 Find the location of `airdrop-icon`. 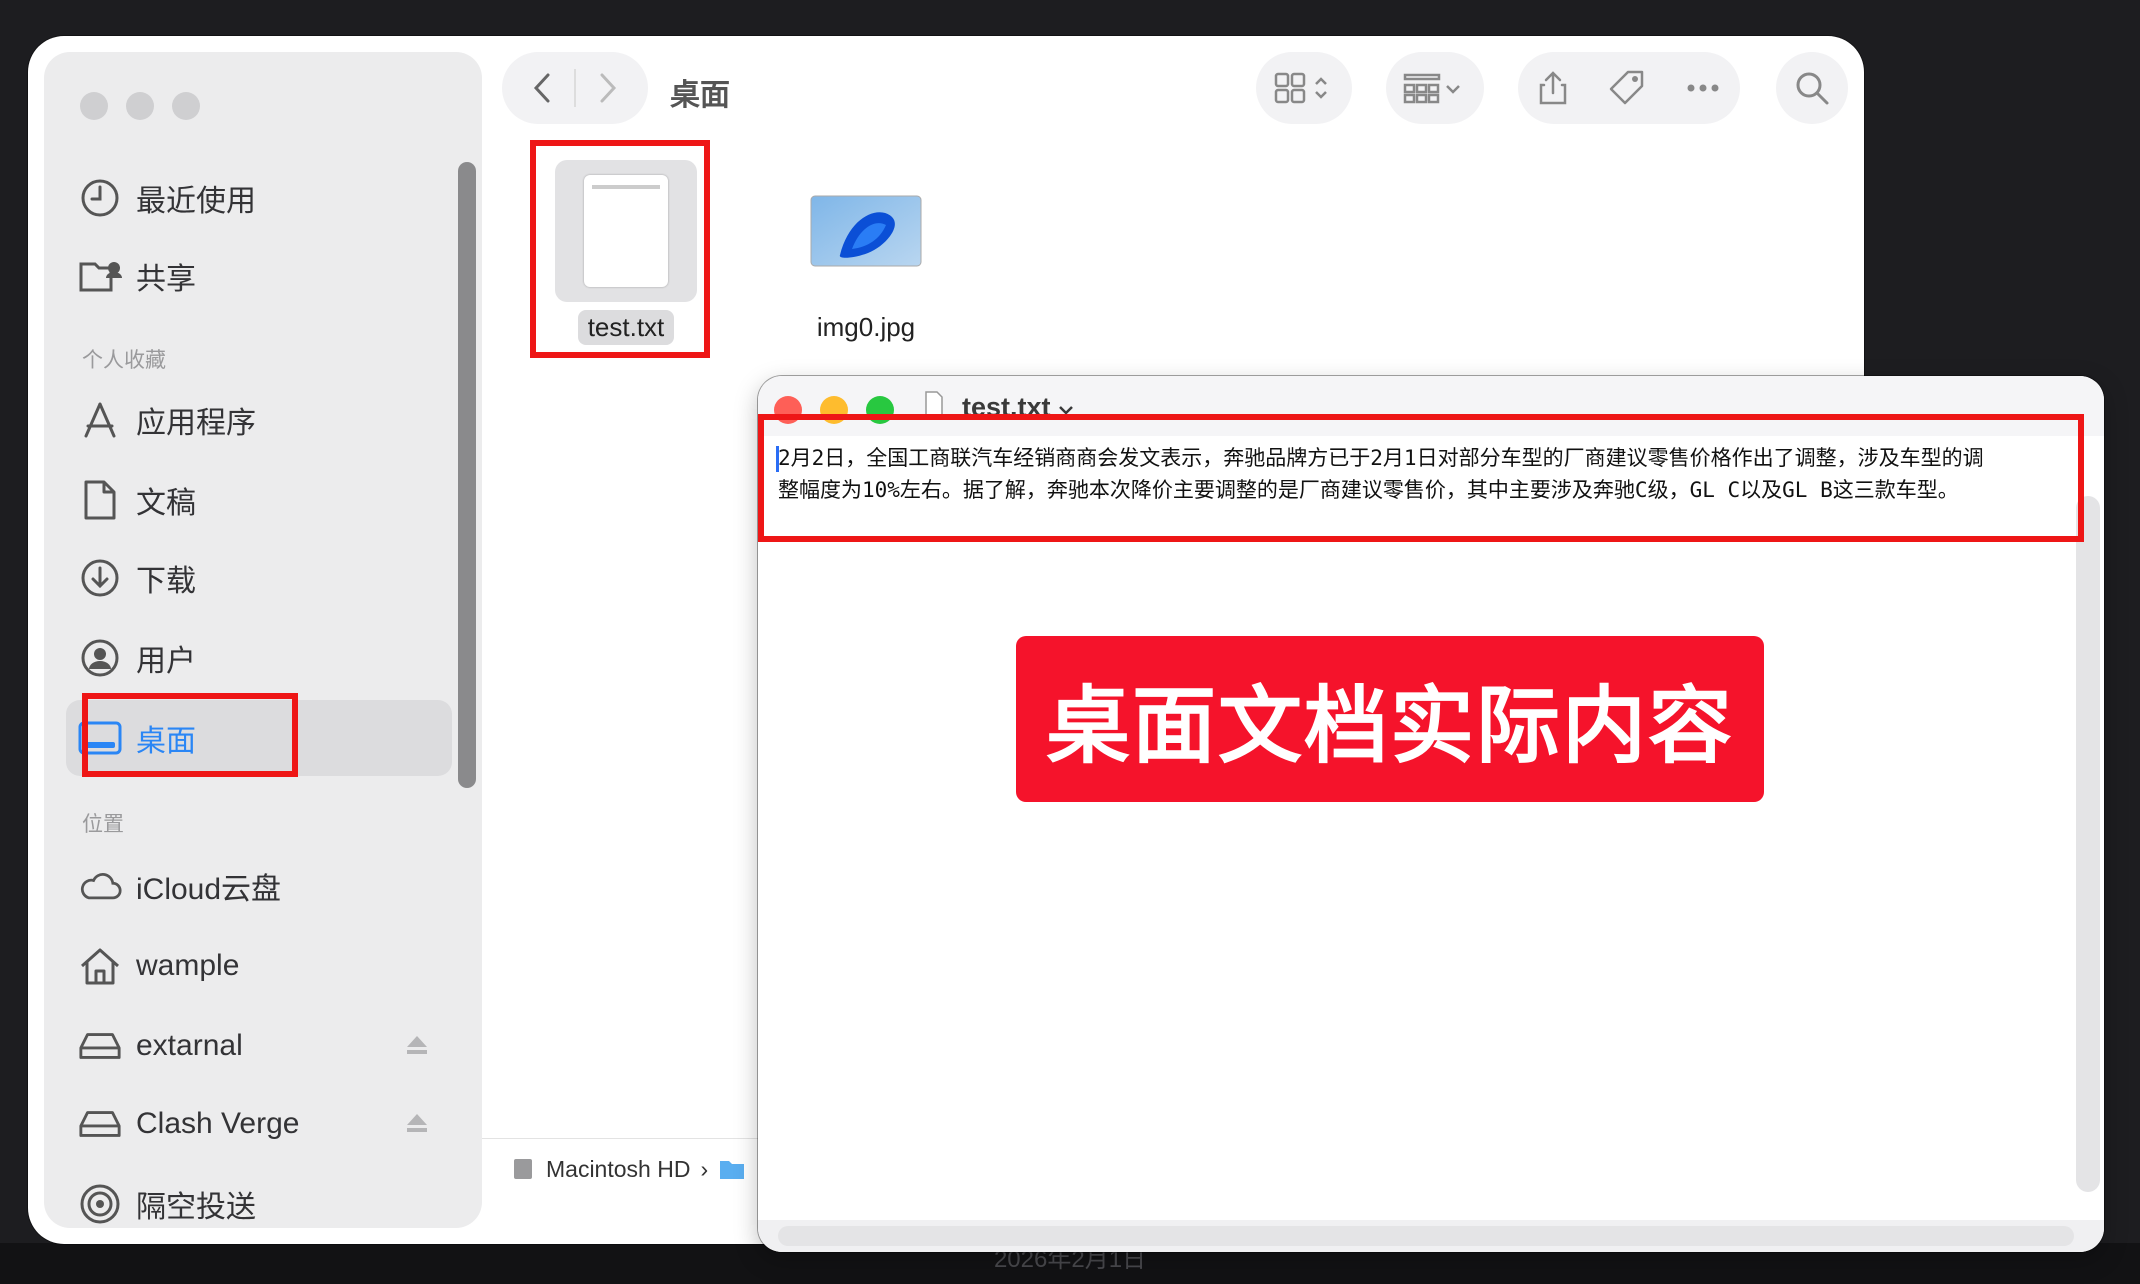

airdrop-icon is located at coordinates (100, 1204).